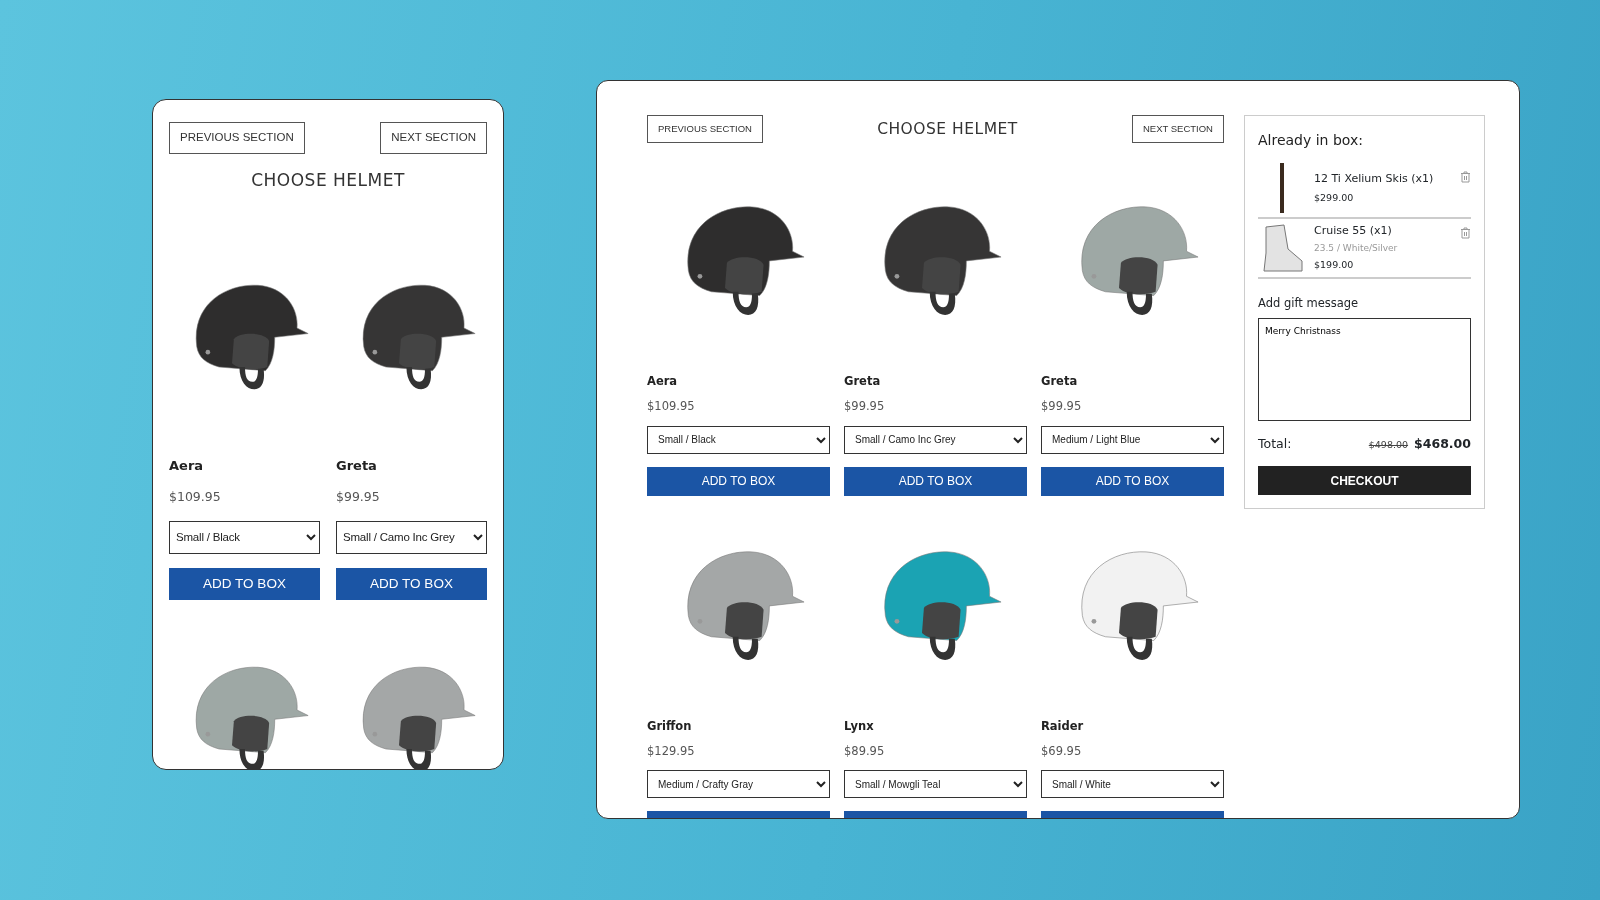 The height and width of the screenshot is (900, 1600). Describe the element at coordinates (1062, 751) in the screenshot. I see `product-price: $69.95` at that location.